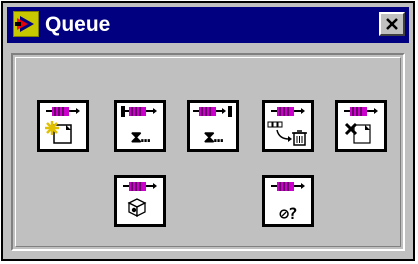  I want to click on window-title: Queue, so click(78, 24).